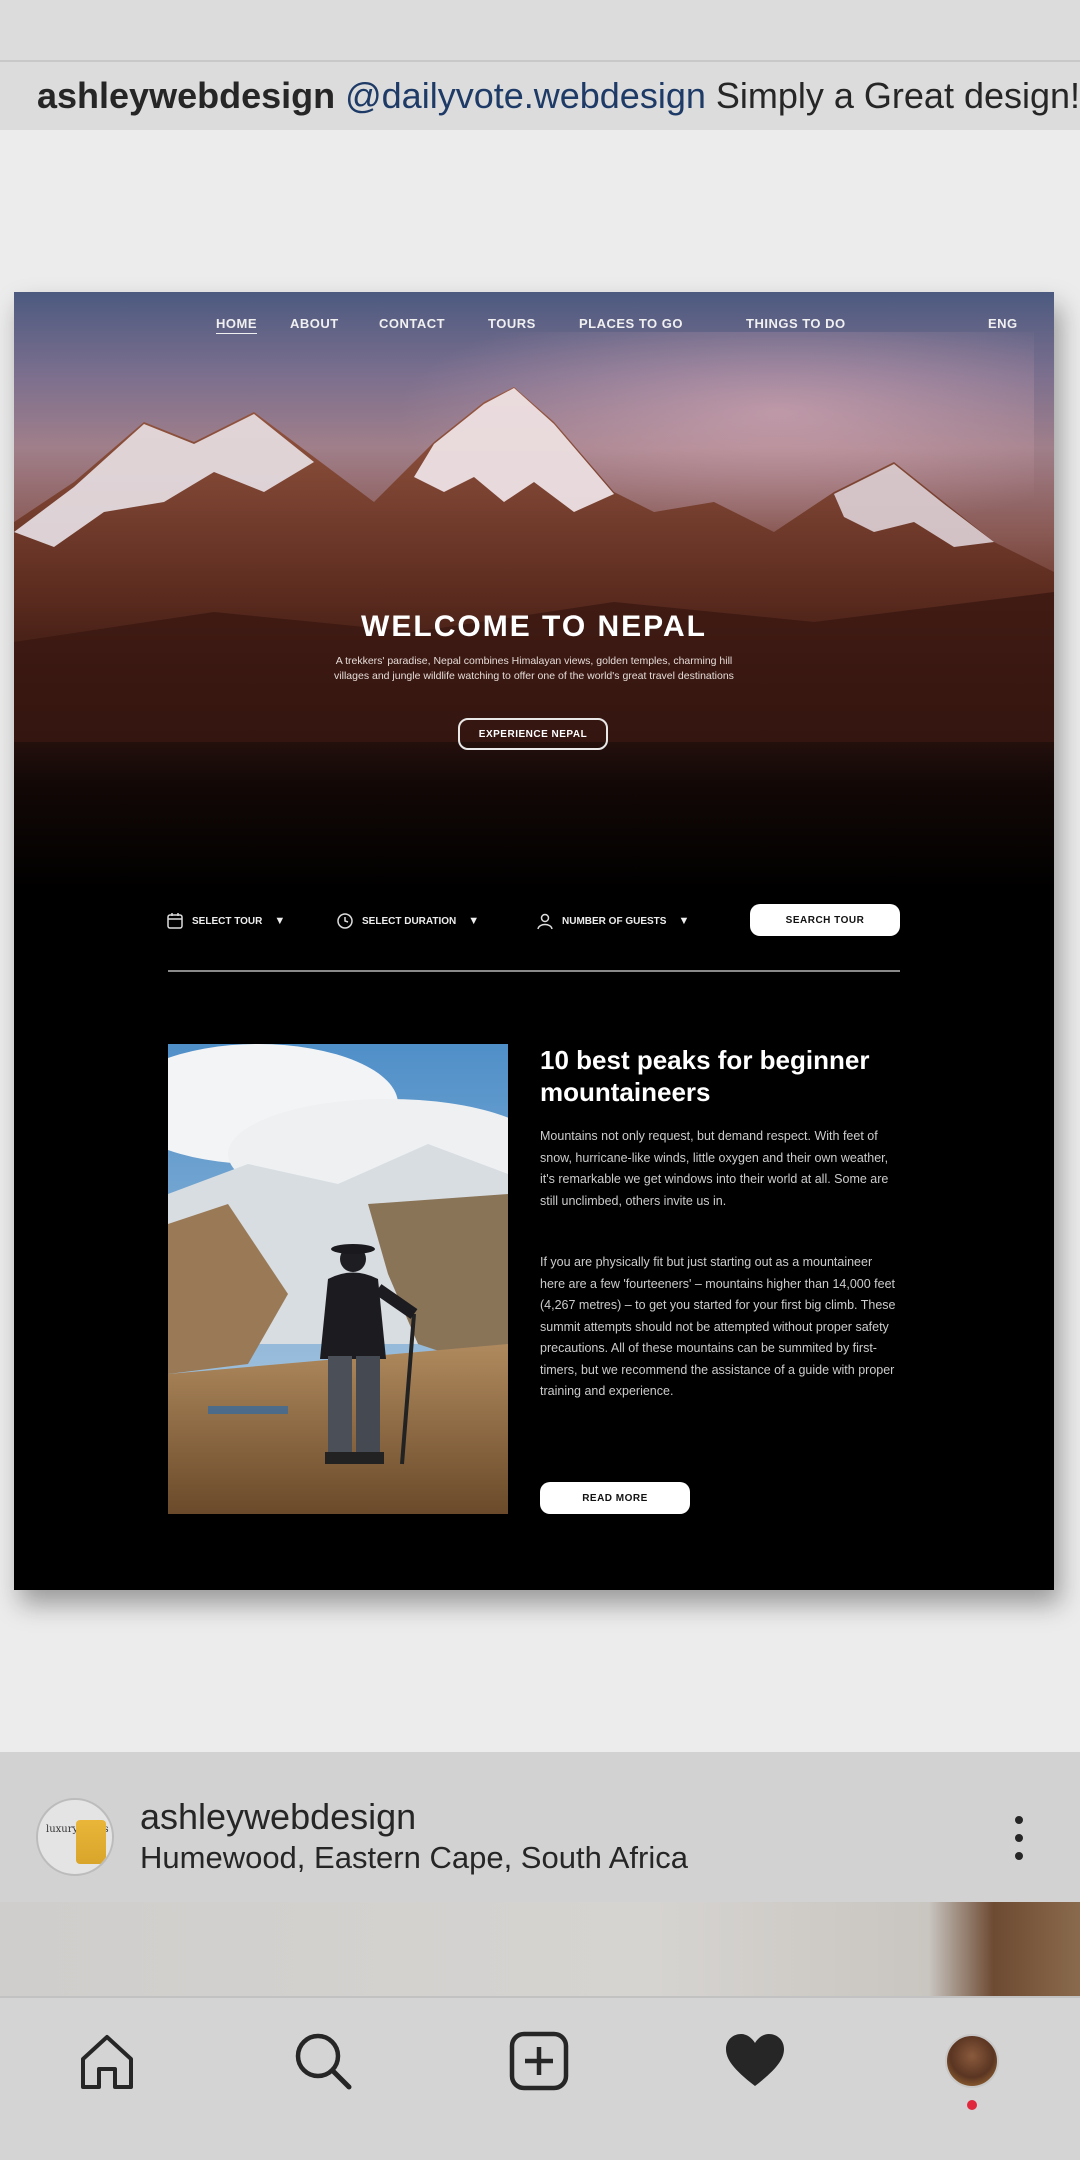 Image resolution: width=1080 pixels, height=2160 pixels. I want to click on next-post-image, so click(540, 1949).